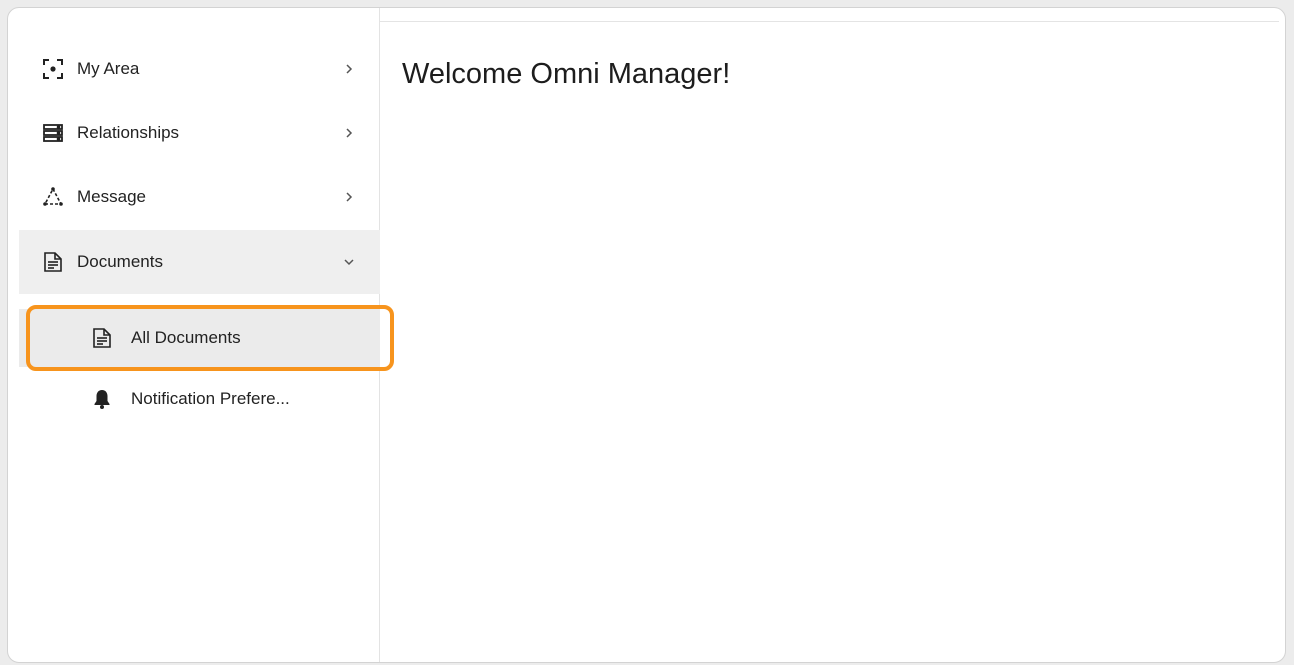 This screenshot has height=665, width=1294. Describe the element at coordinates (53, 133) in the screenshot. I see `server-stack-icon` at that location.